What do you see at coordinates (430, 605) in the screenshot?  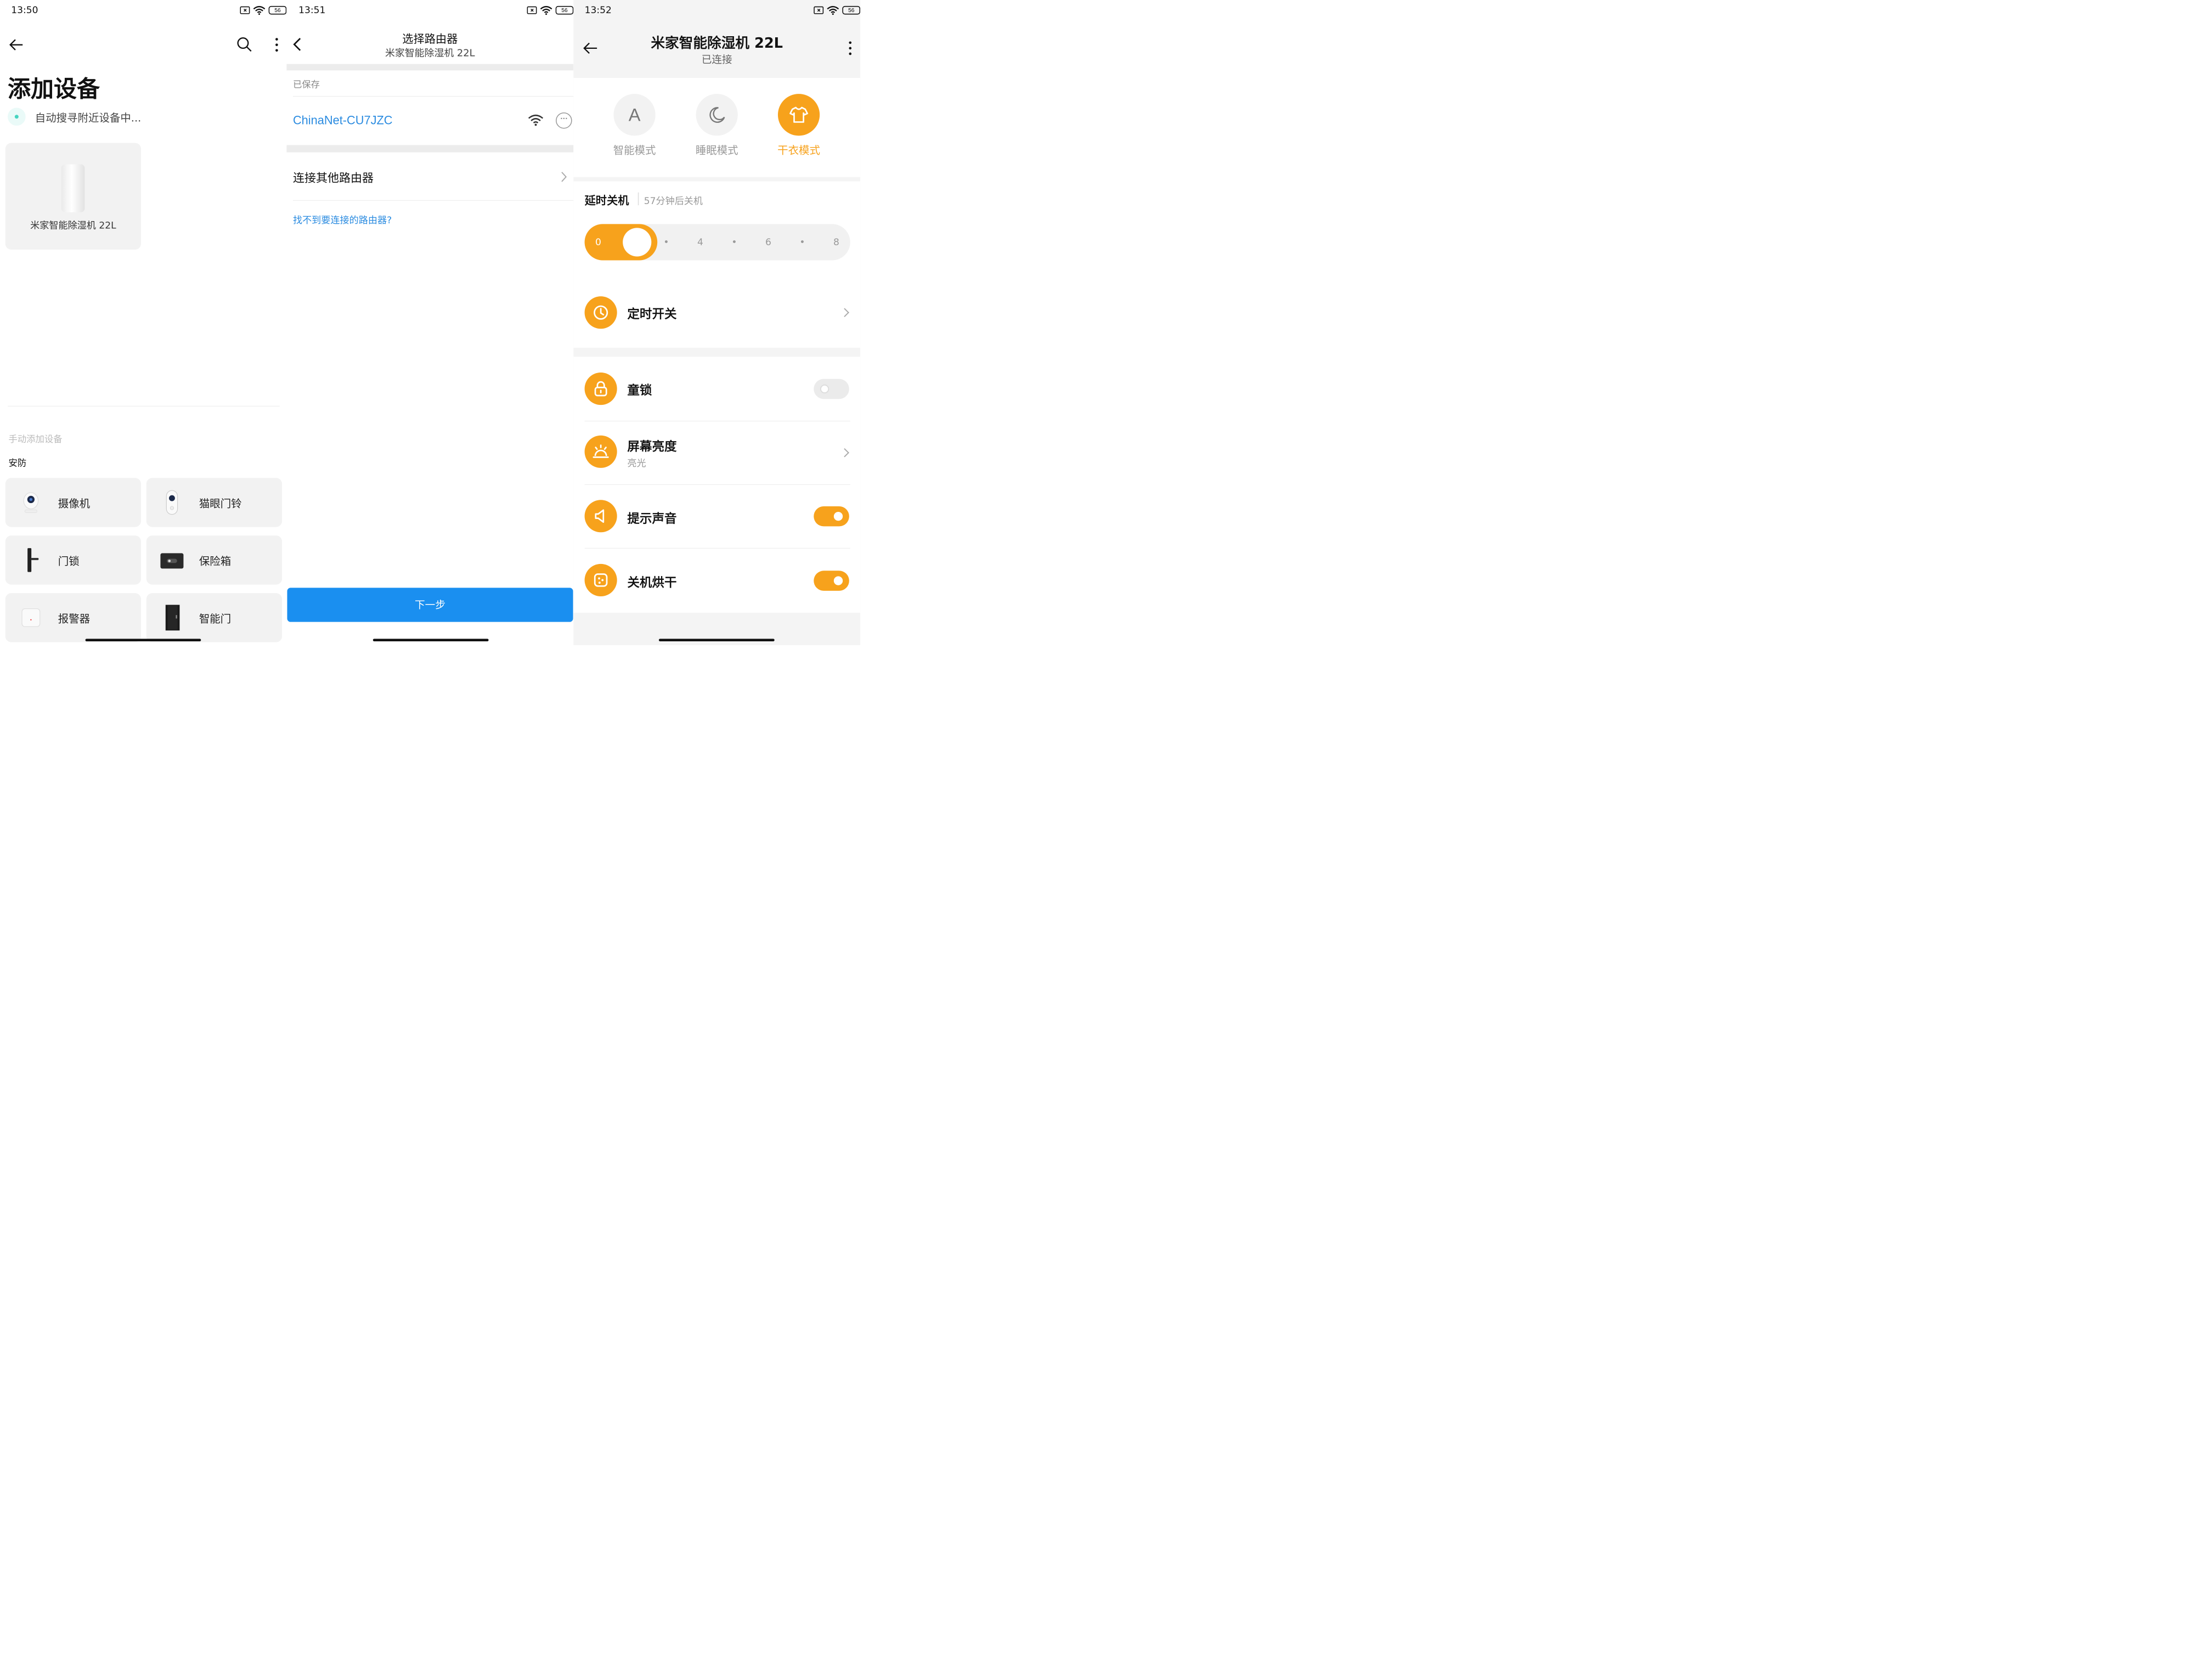 I see `next-button: 下一步` at bounding box center [430, 605].